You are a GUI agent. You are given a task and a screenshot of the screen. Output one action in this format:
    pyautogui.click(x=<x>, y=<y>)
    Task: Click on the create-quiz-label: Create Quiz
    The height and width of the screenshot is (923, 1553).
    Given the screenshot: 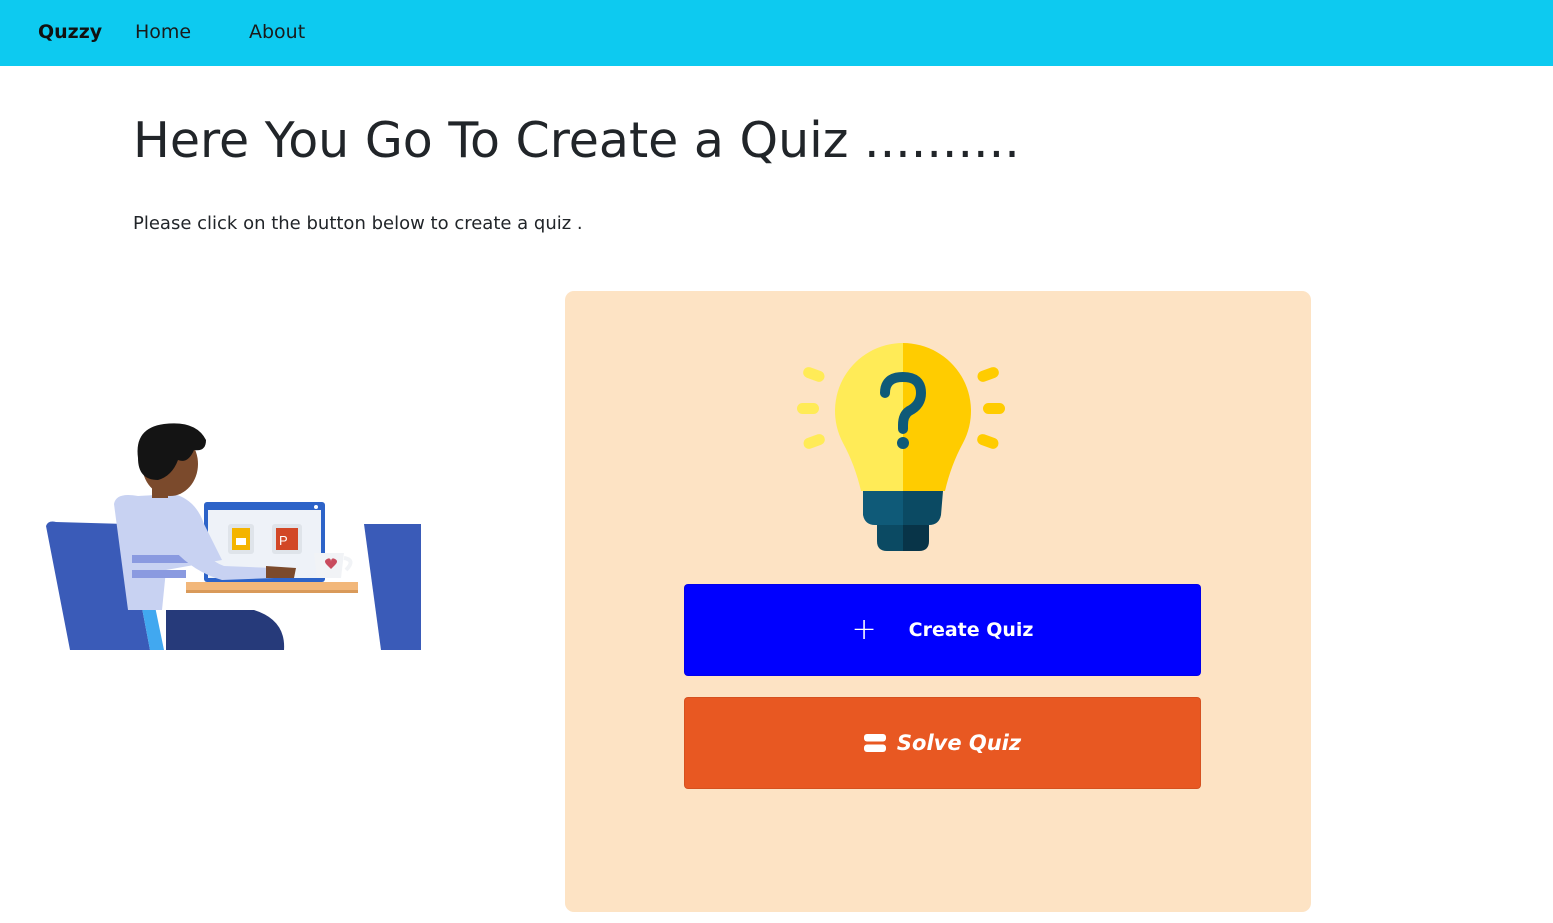 What is the action you would take?
    pyautogui.click(x=971, y=630)
    